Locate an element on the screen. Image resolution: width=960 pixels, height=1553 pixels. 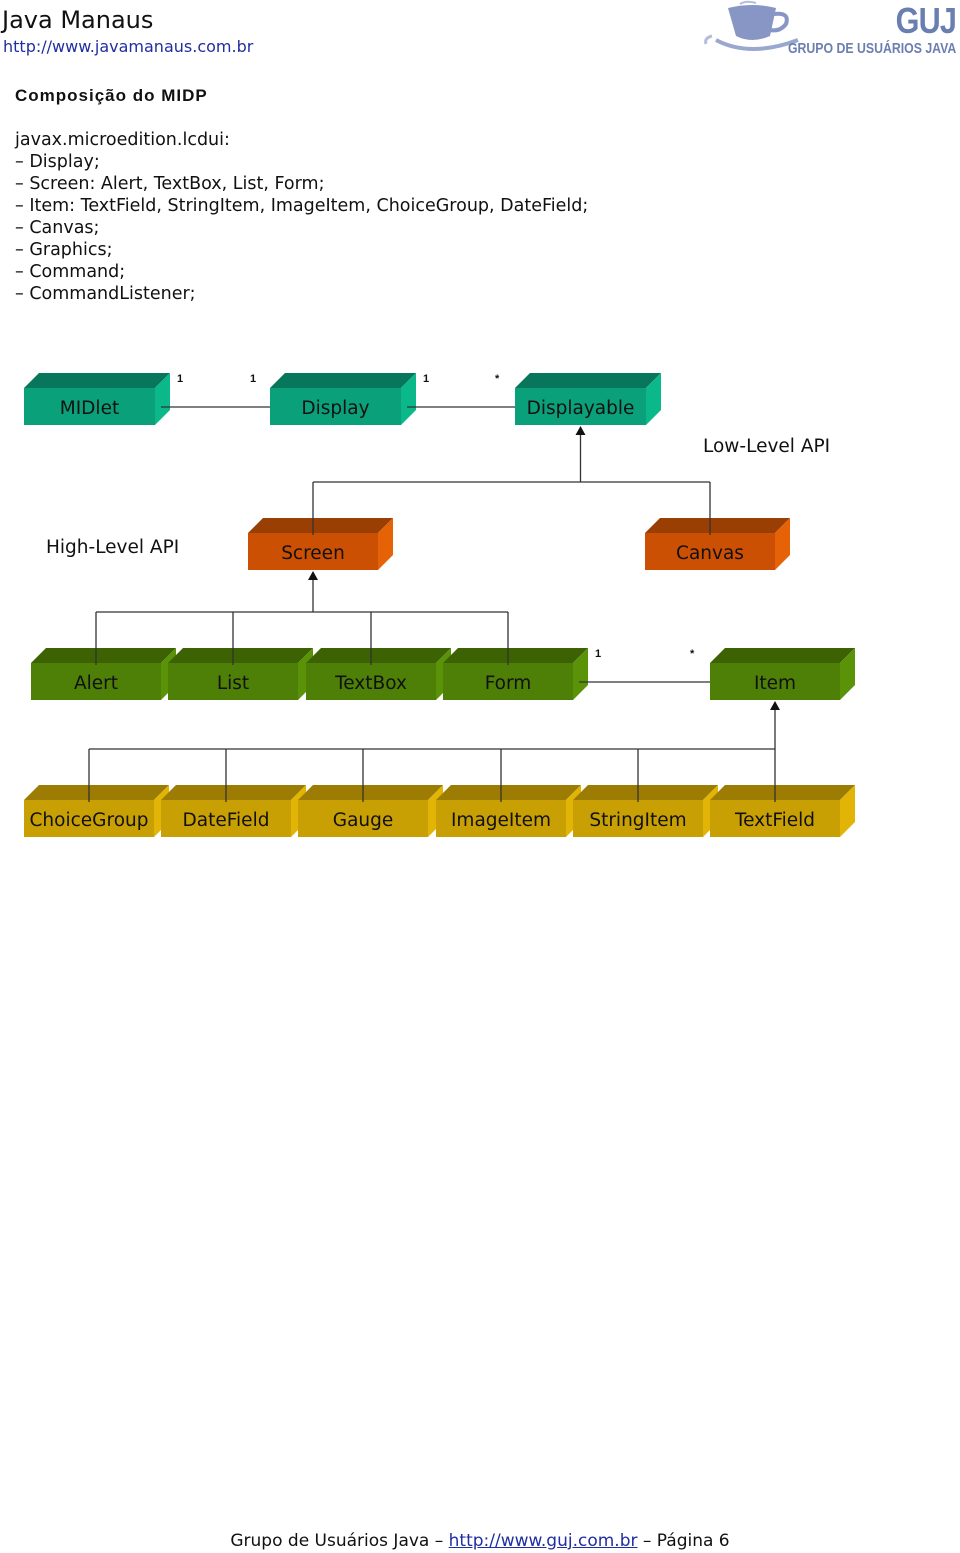
box-canvas-label: Canvas is located at coordinates (710, 553).